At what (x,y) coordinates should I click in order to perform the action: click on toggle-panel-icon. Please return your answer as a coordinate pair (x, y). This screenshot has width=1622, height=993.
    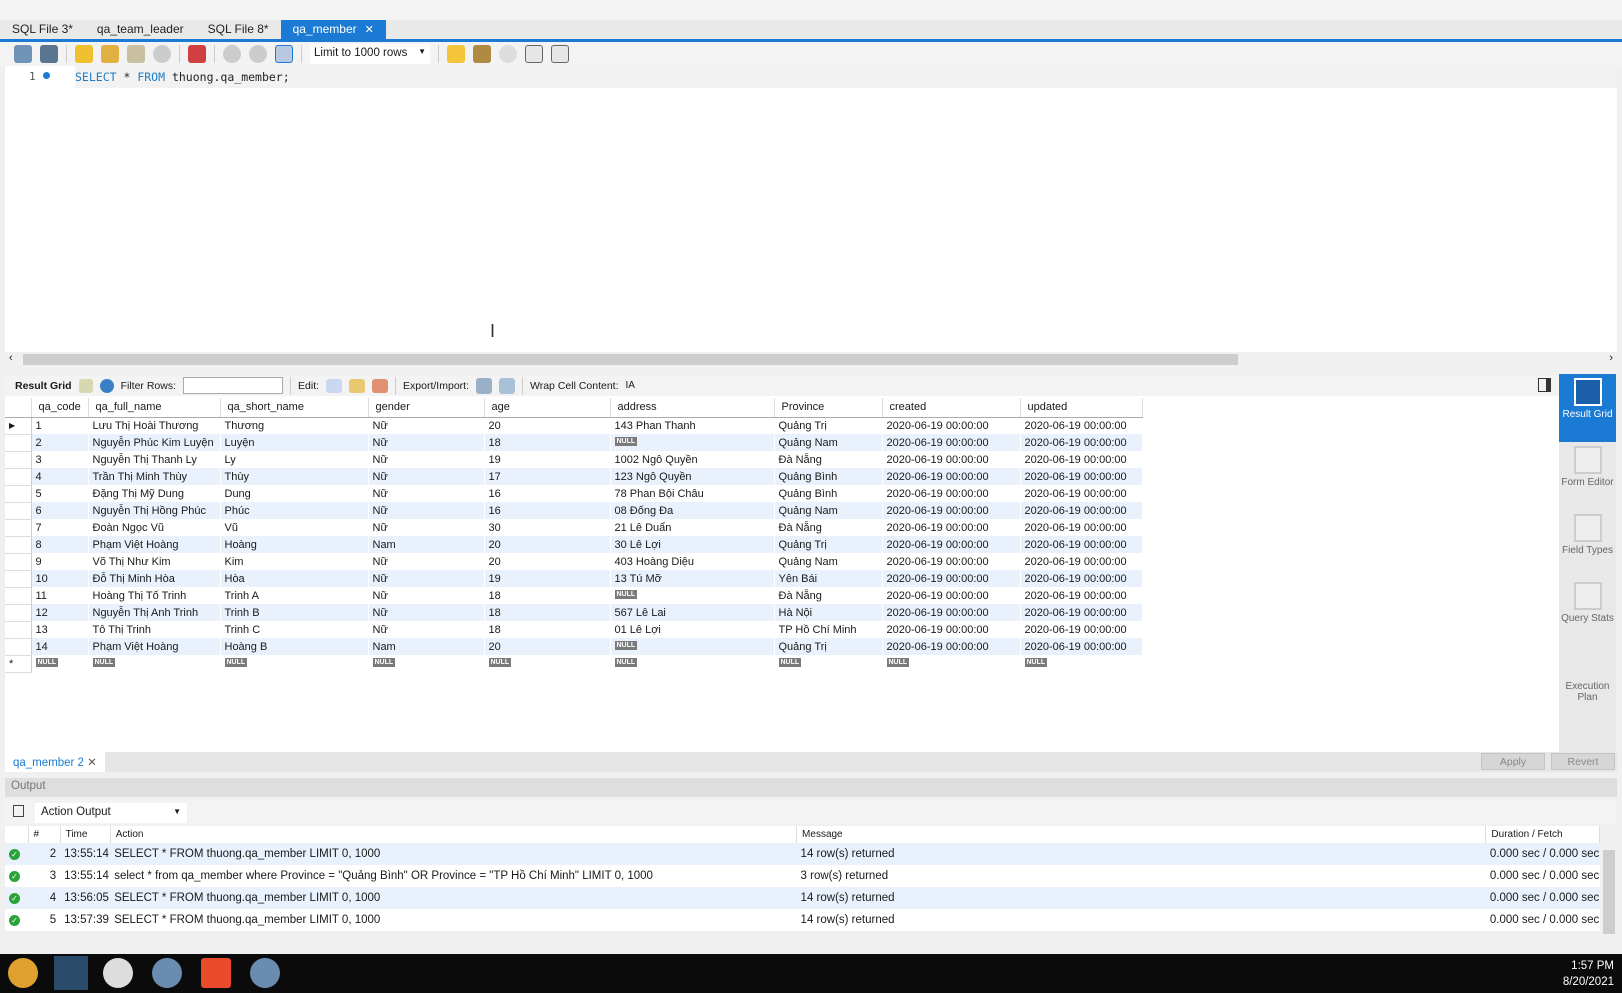
    Looking at the image, I should click on (1544, 385).